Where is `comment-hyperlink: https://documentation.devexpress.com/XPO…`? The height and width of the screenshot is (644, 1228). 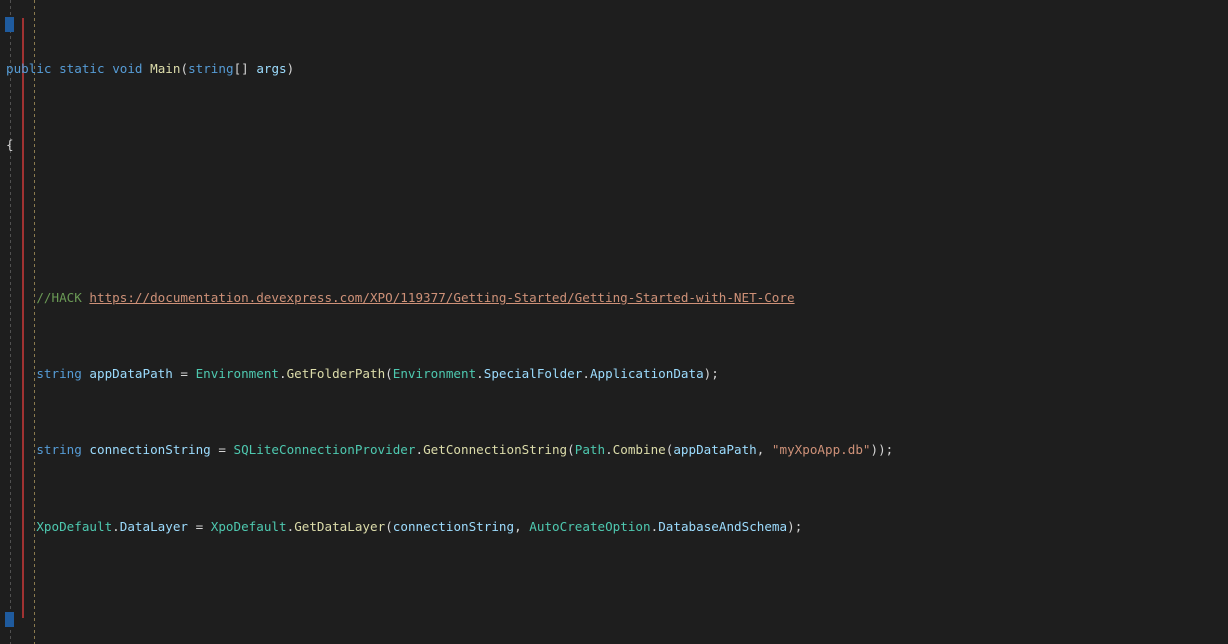 comment-hyperlink: https://documentation.devexpress.com/XPO… is located at coordinates (441, 297).